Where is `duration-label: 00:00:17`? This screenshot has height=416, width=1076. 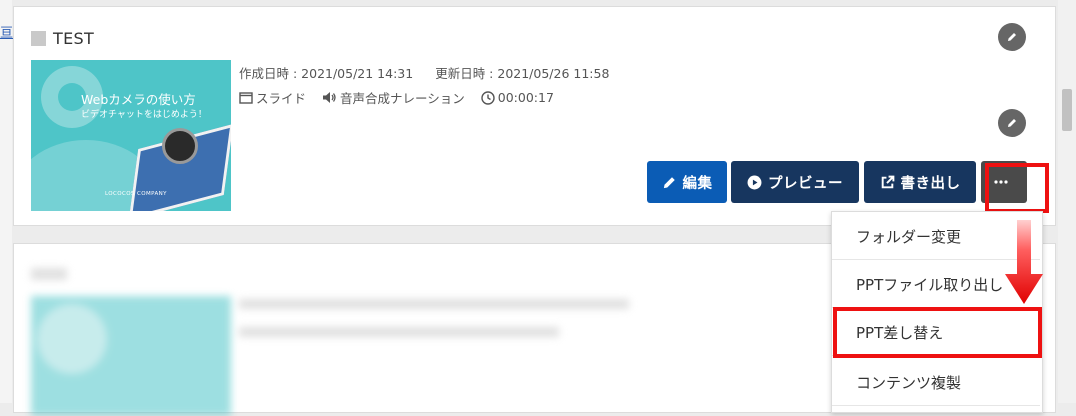
duration-label: 00:00:17 is located at coordinates (525, 97).